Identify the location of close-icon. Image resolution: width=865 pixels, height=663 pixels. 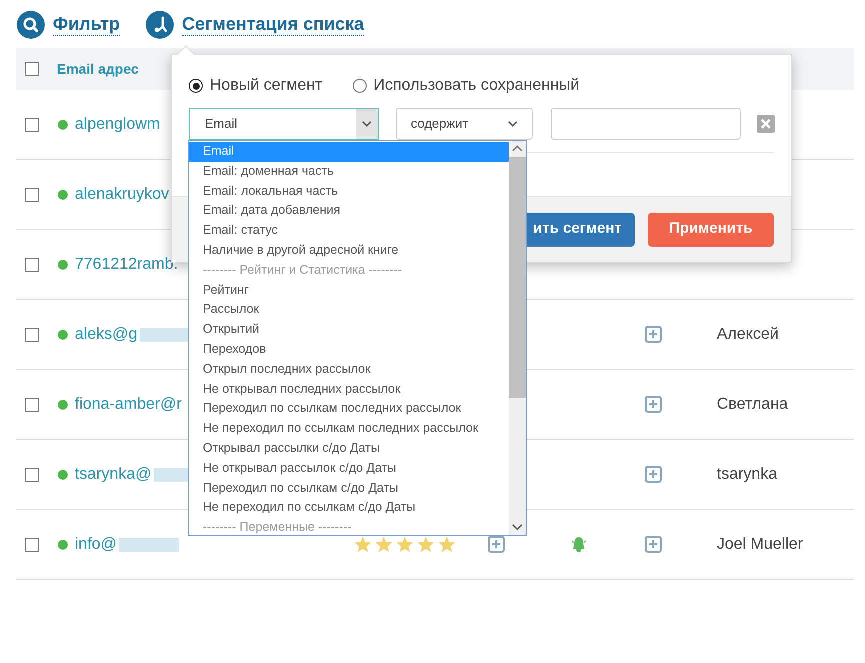
(766, 124).